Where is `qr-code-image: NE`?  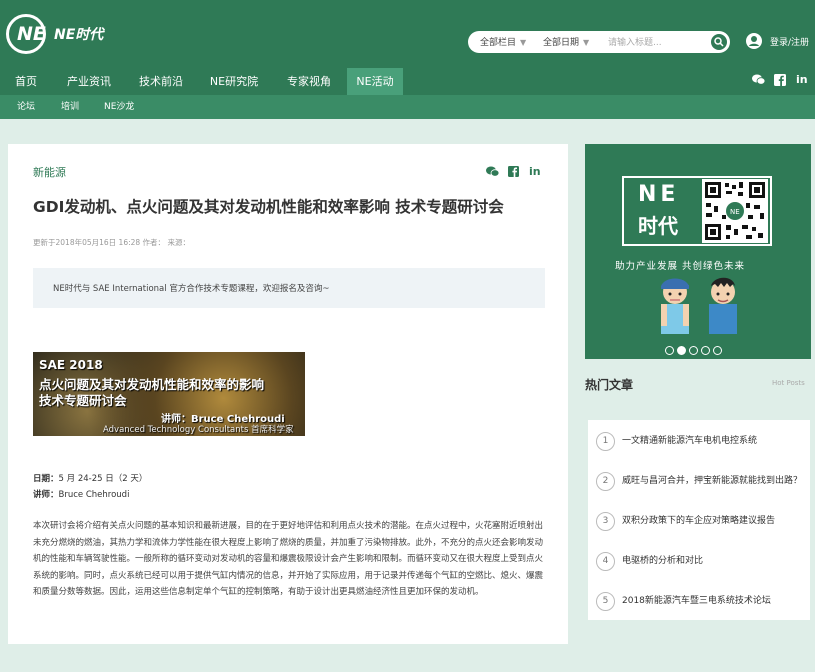 qr-code-image: NE is located at coordinates (735, 211).